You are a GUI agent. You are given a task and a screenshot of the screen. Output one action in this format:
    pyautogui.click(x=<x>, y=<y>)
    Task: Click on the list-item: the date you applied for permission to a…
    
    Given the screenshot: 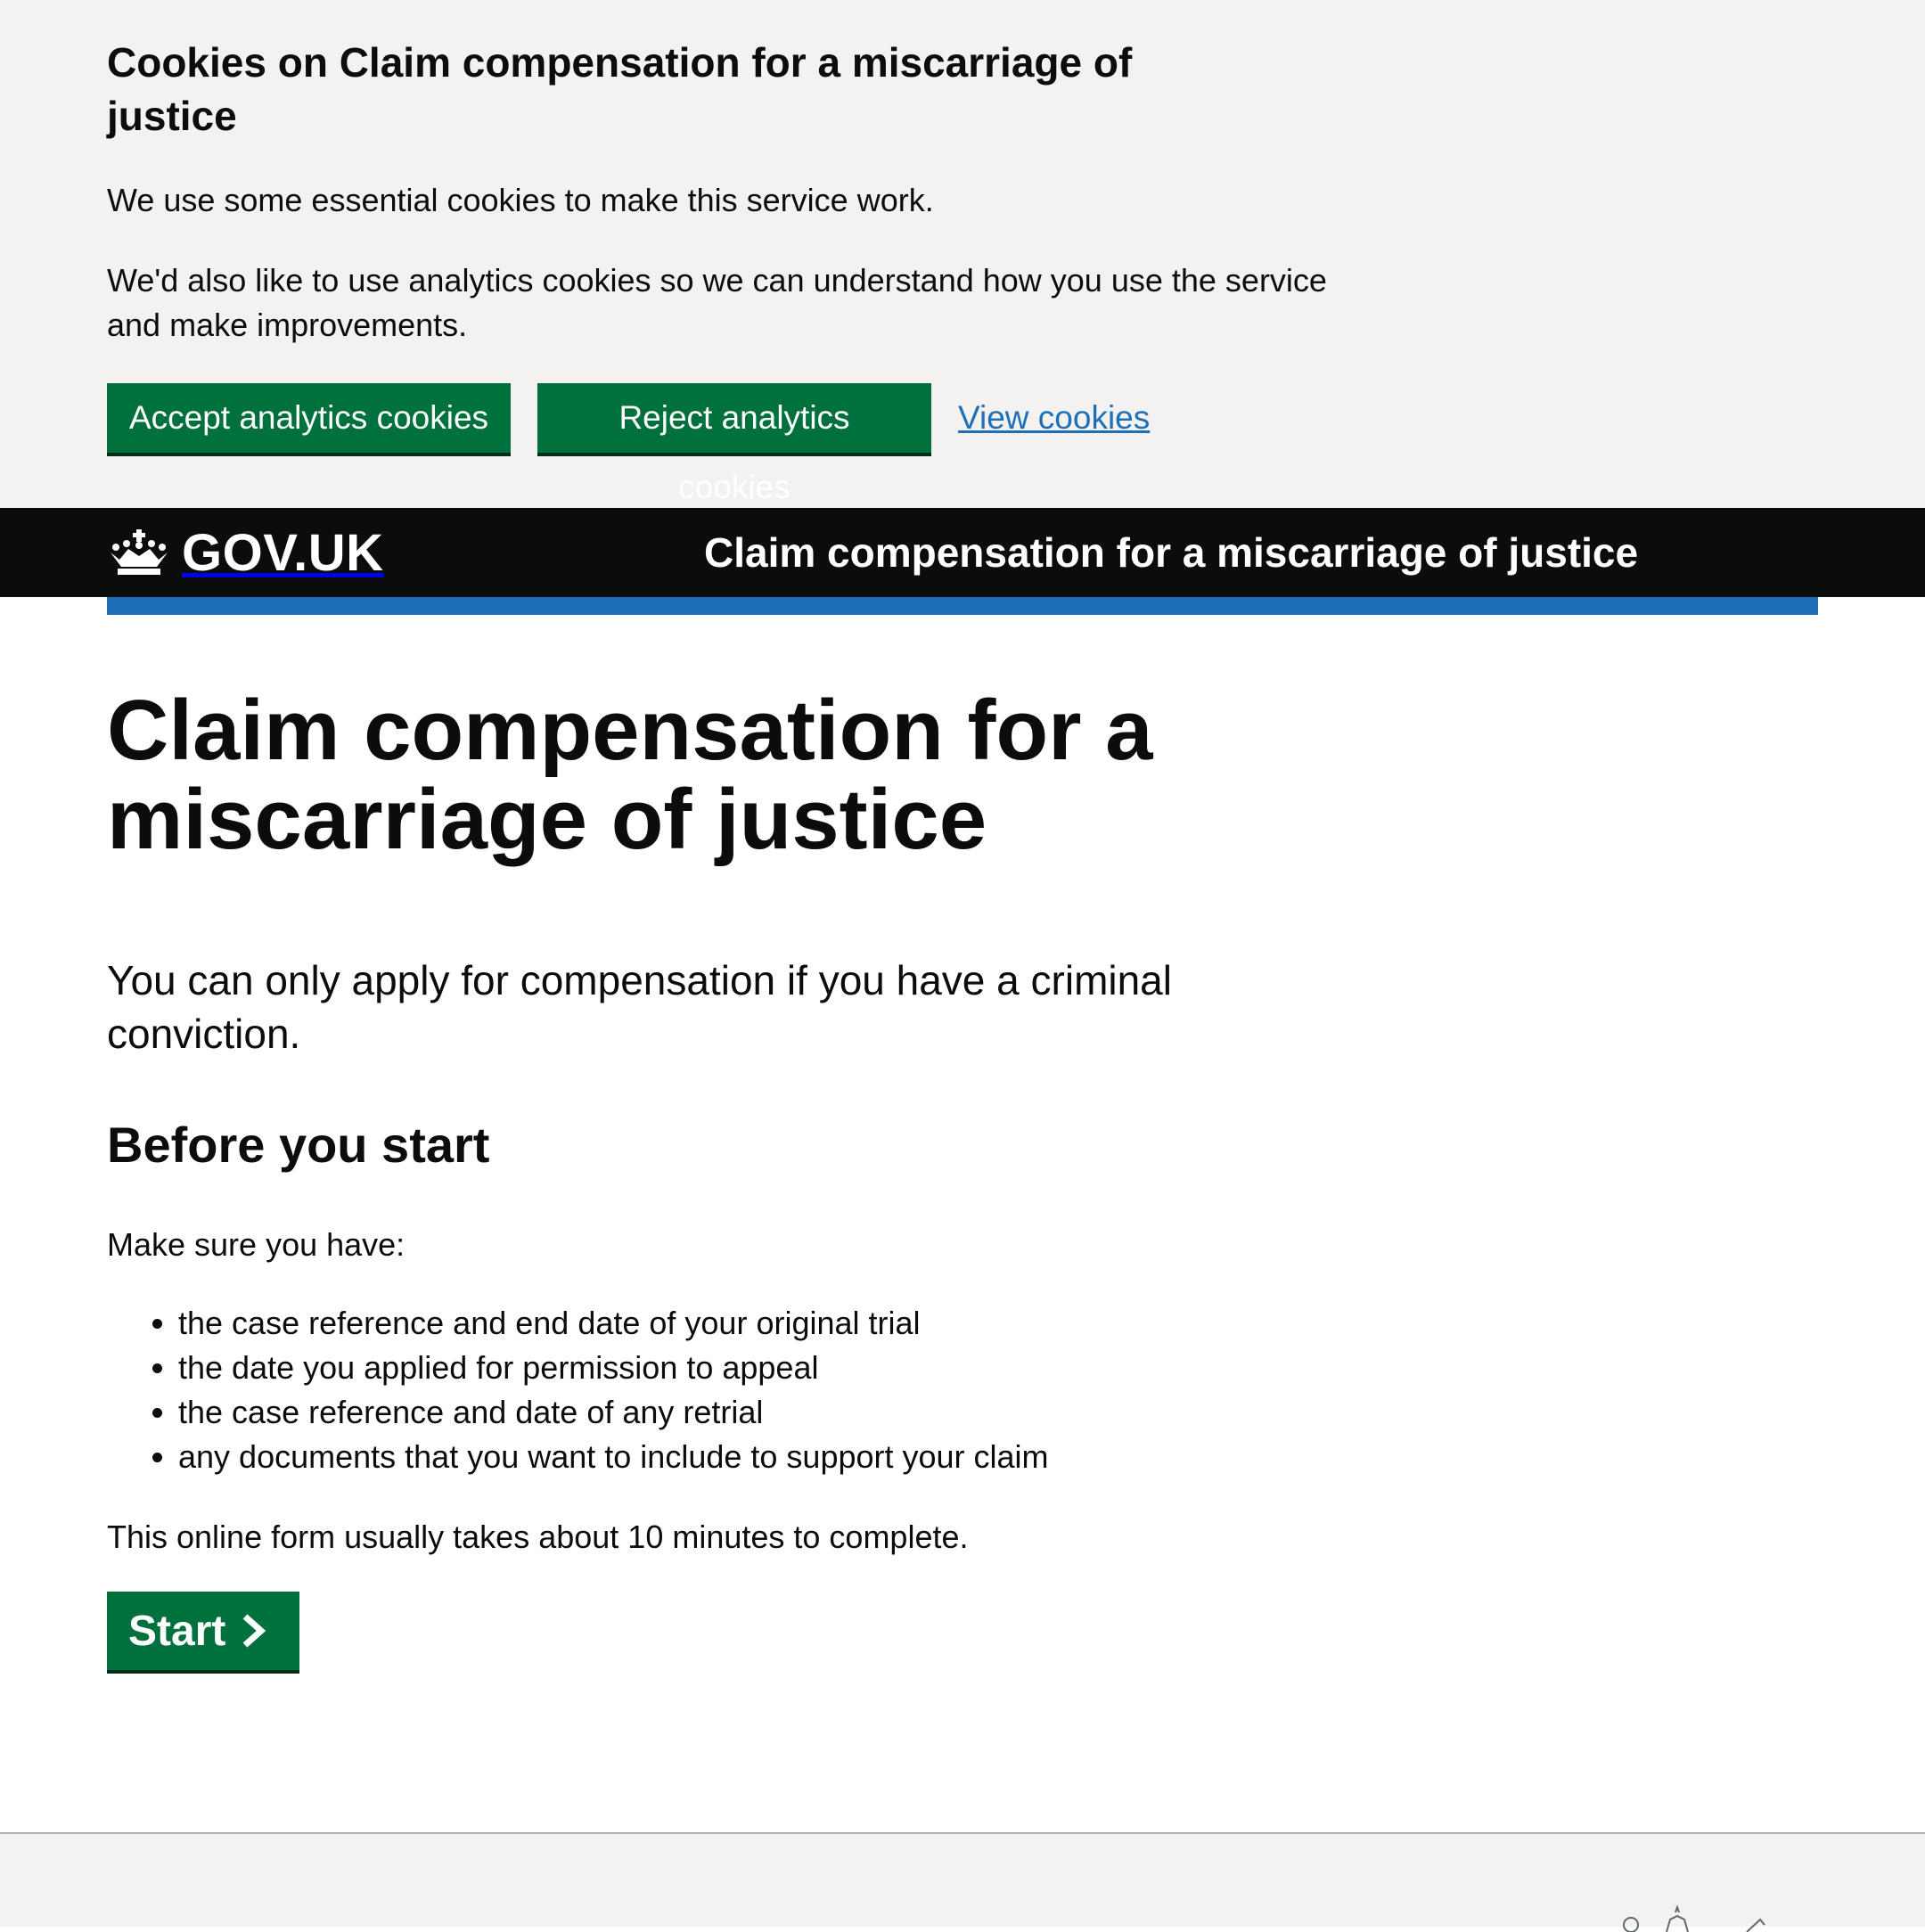 What is the action you would take?
    pyautogui.click(x=613, y=1368)
    